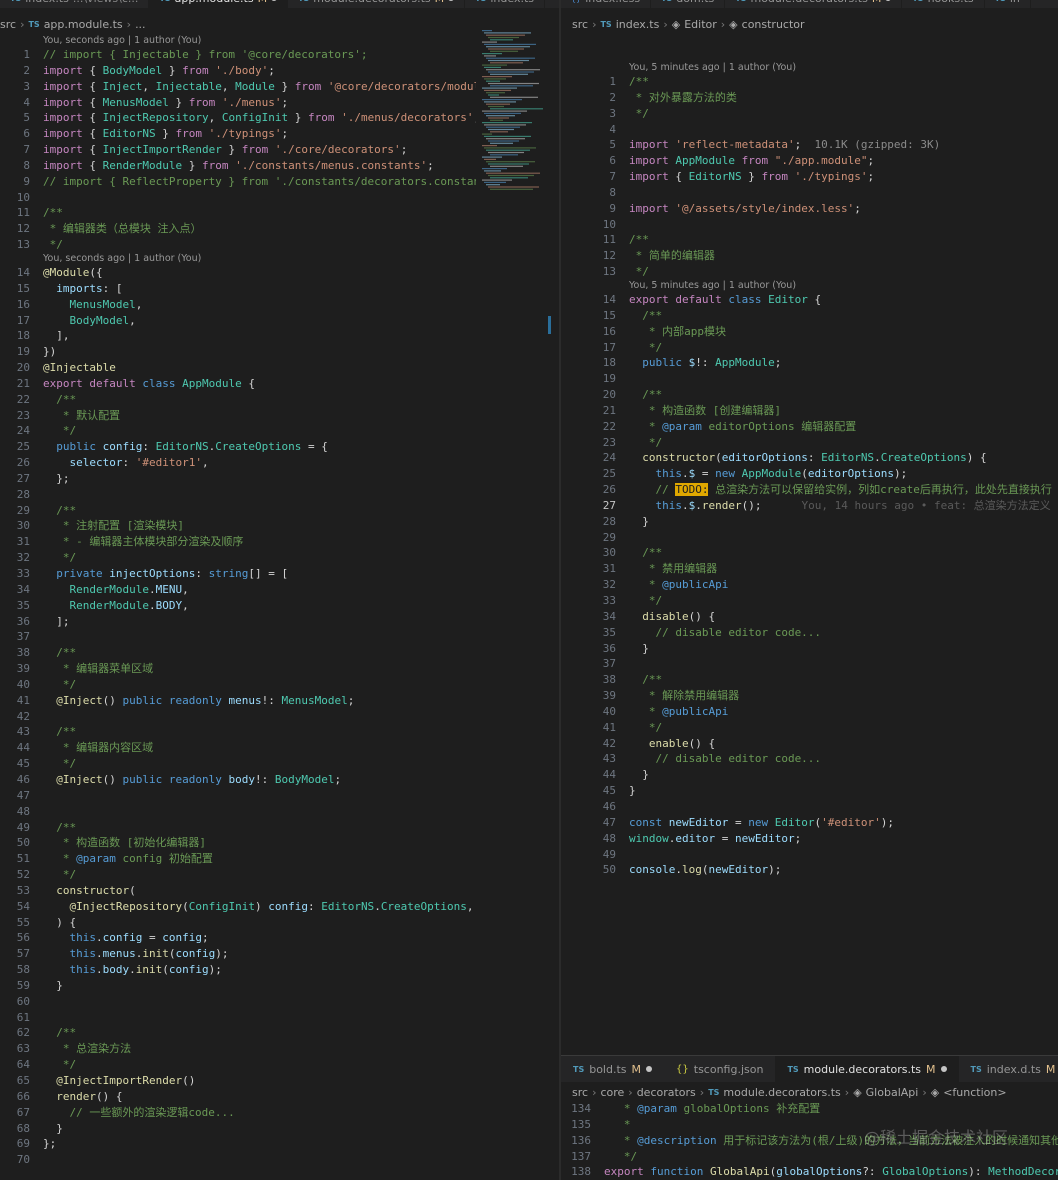 This screenshot has width=1058, height=1180. What do you see at coordinates (377, 4) in the screenshot?
I see `left-tab-2: TS module.decorators.ts M` at bounding box center [377, 4].